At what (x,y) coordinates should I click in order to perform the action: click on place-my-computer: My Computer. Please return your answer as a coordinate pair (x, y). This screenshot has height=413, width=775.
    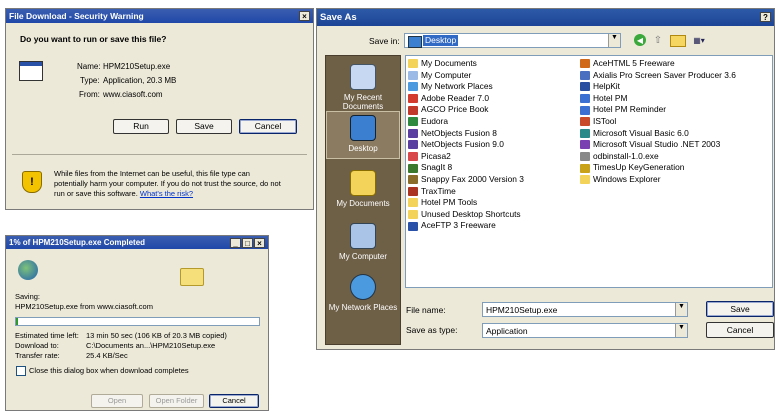
    Looking at the image, I should click on (363, 242).